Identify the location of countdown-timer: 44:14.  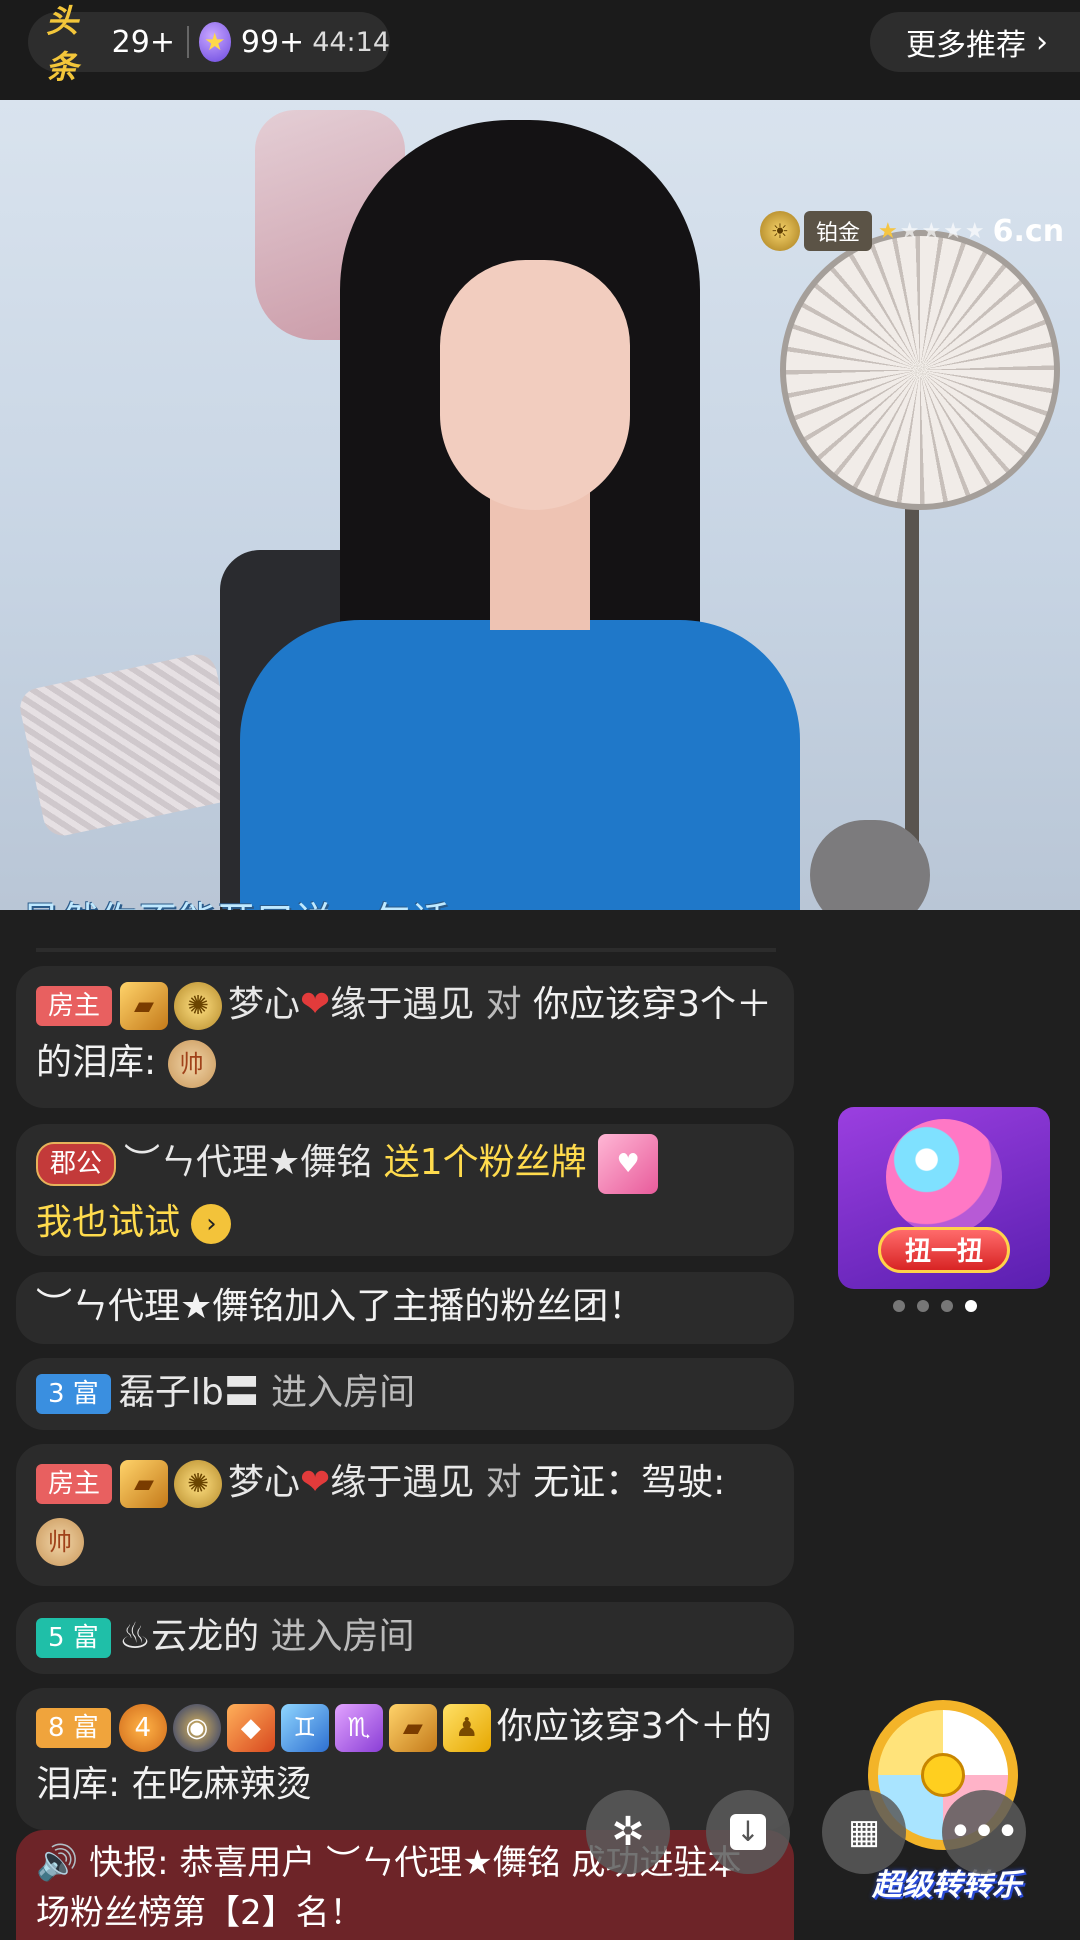
(351, 42).